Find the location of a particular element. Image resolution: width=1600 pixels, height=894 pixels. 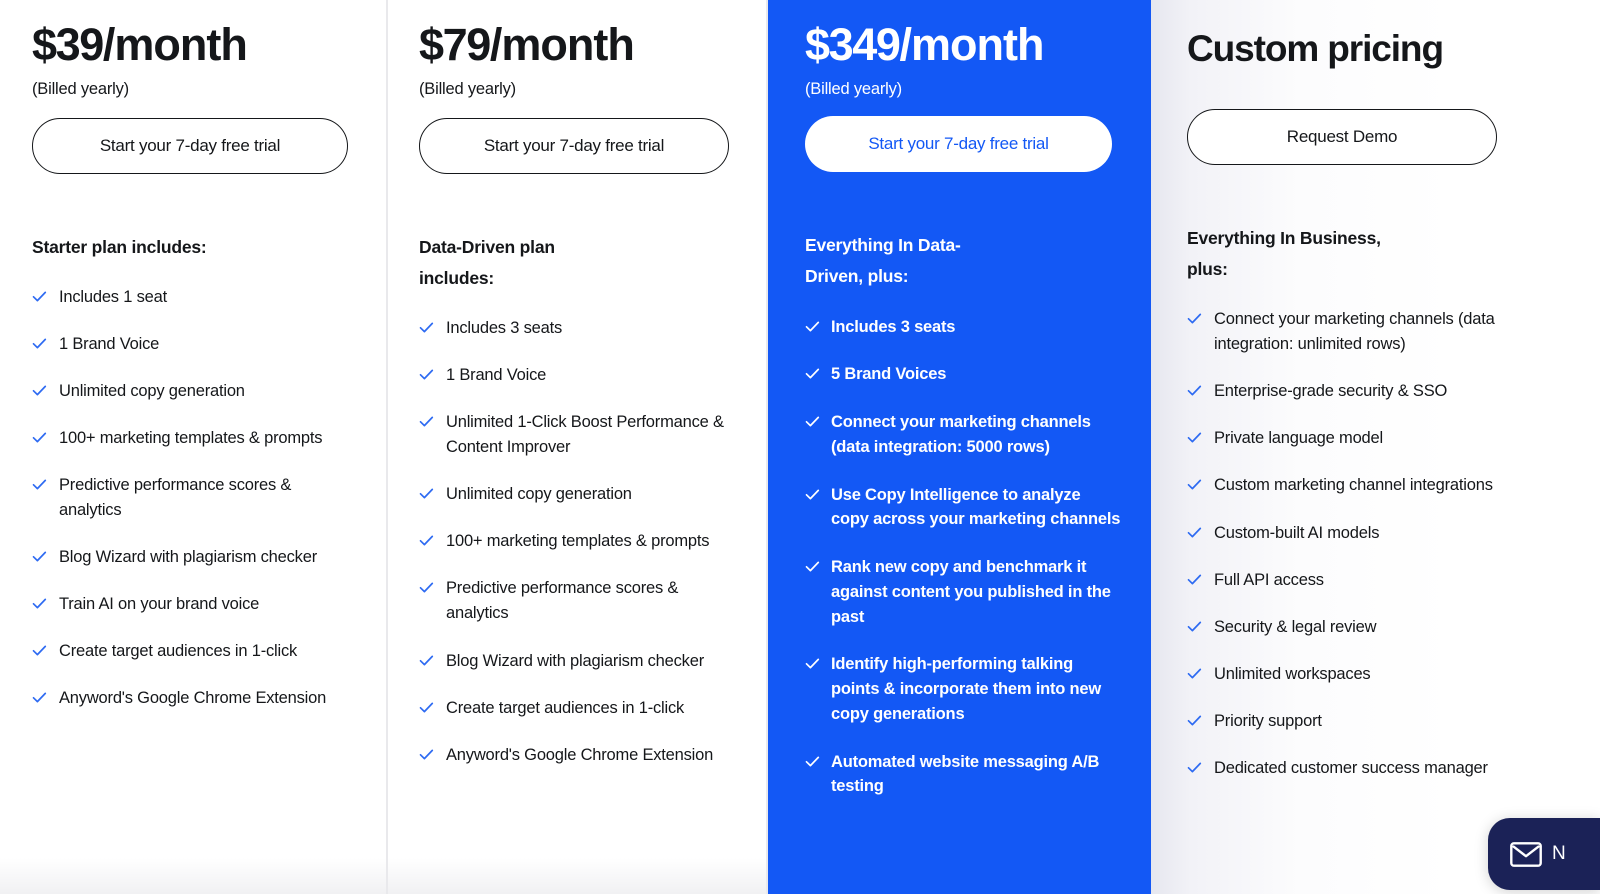

plan-price-data-driven: $79/month is located at coordinates (576, 44).